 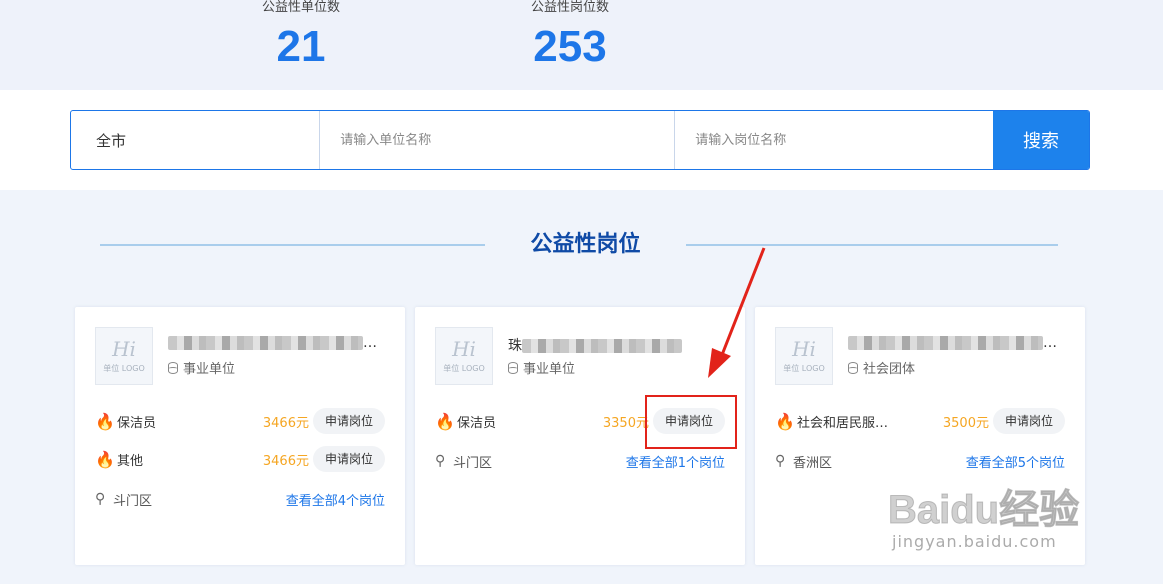 I want to click on job-salary: 3350元, so click(x=625, y=423).